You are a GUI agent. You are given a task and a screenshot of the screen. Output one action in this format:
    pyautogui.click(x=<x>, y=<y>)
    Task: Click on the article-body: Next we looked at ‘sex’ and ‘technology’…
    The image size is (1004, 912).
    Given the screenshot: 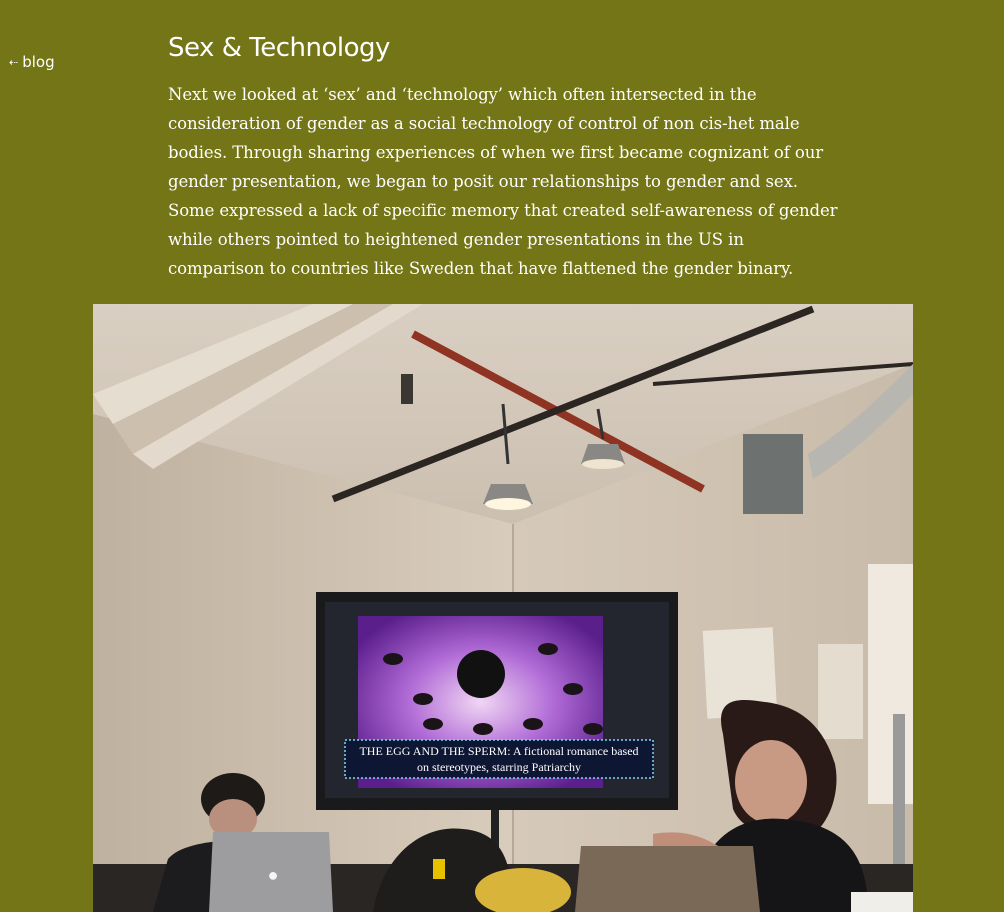 What is the action you would take?
    pyautogui.click(x=503, y=181)
    